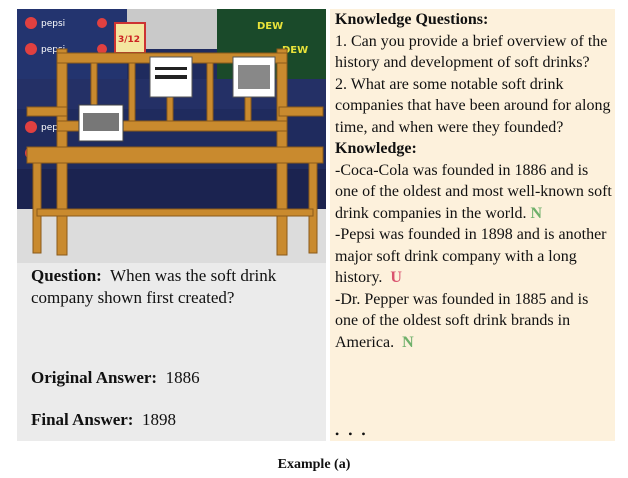  Describe the element at coordinates (82, 419) in the screenshot. I see `final-answer-label: Final Answer:` at that location.